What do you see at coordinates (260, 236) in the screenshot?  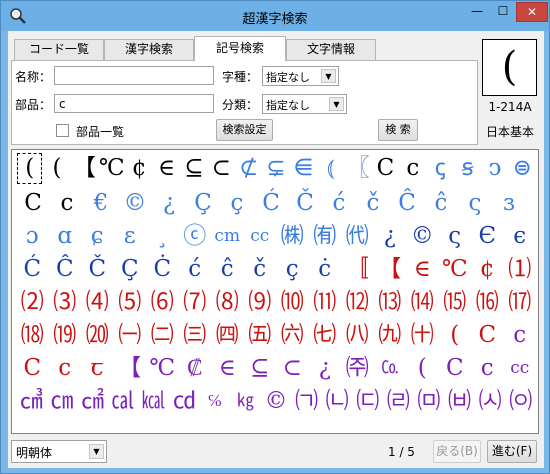 I see `glyph-cell: cc` at bounding box center [260, 236].